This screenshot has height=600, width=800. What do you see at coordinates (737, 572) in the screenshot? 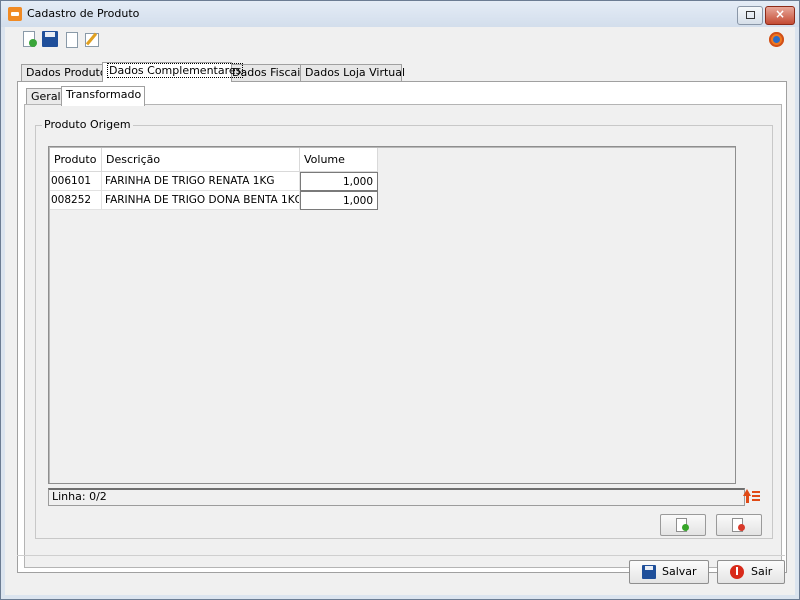
I see `exit-icon` at bounding box center [737, 572].